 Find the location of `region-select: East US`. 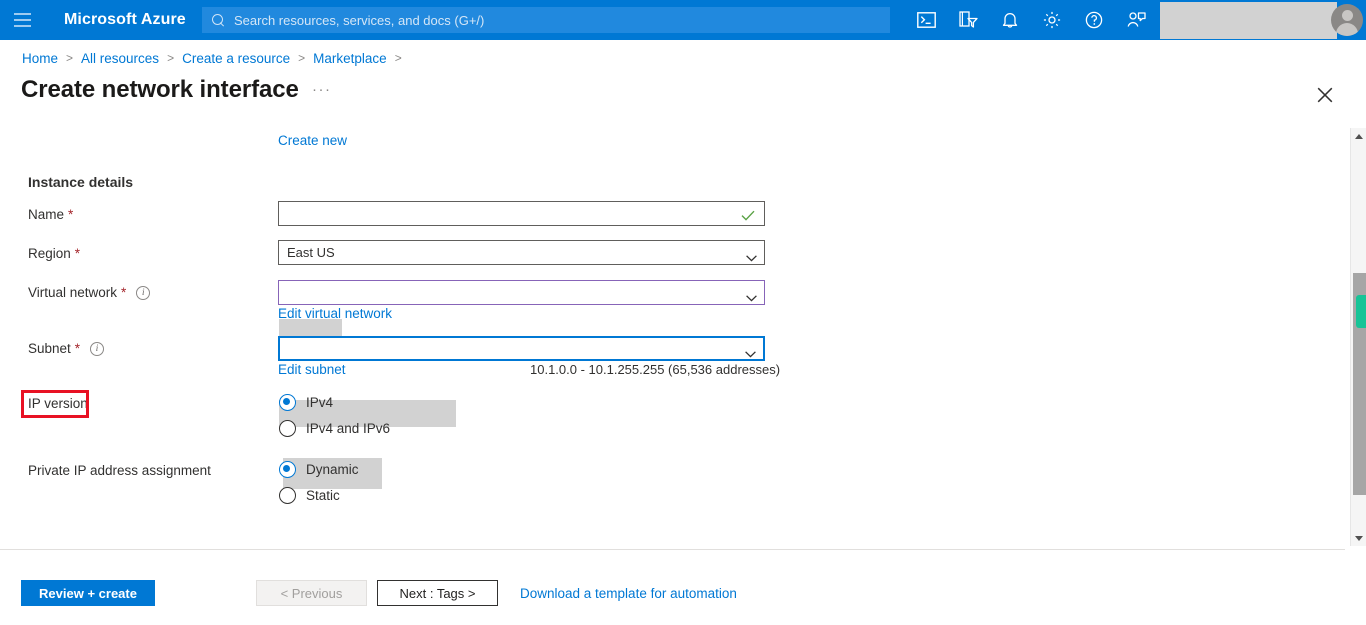

region-select: East US is located at coordinates (521, 252).